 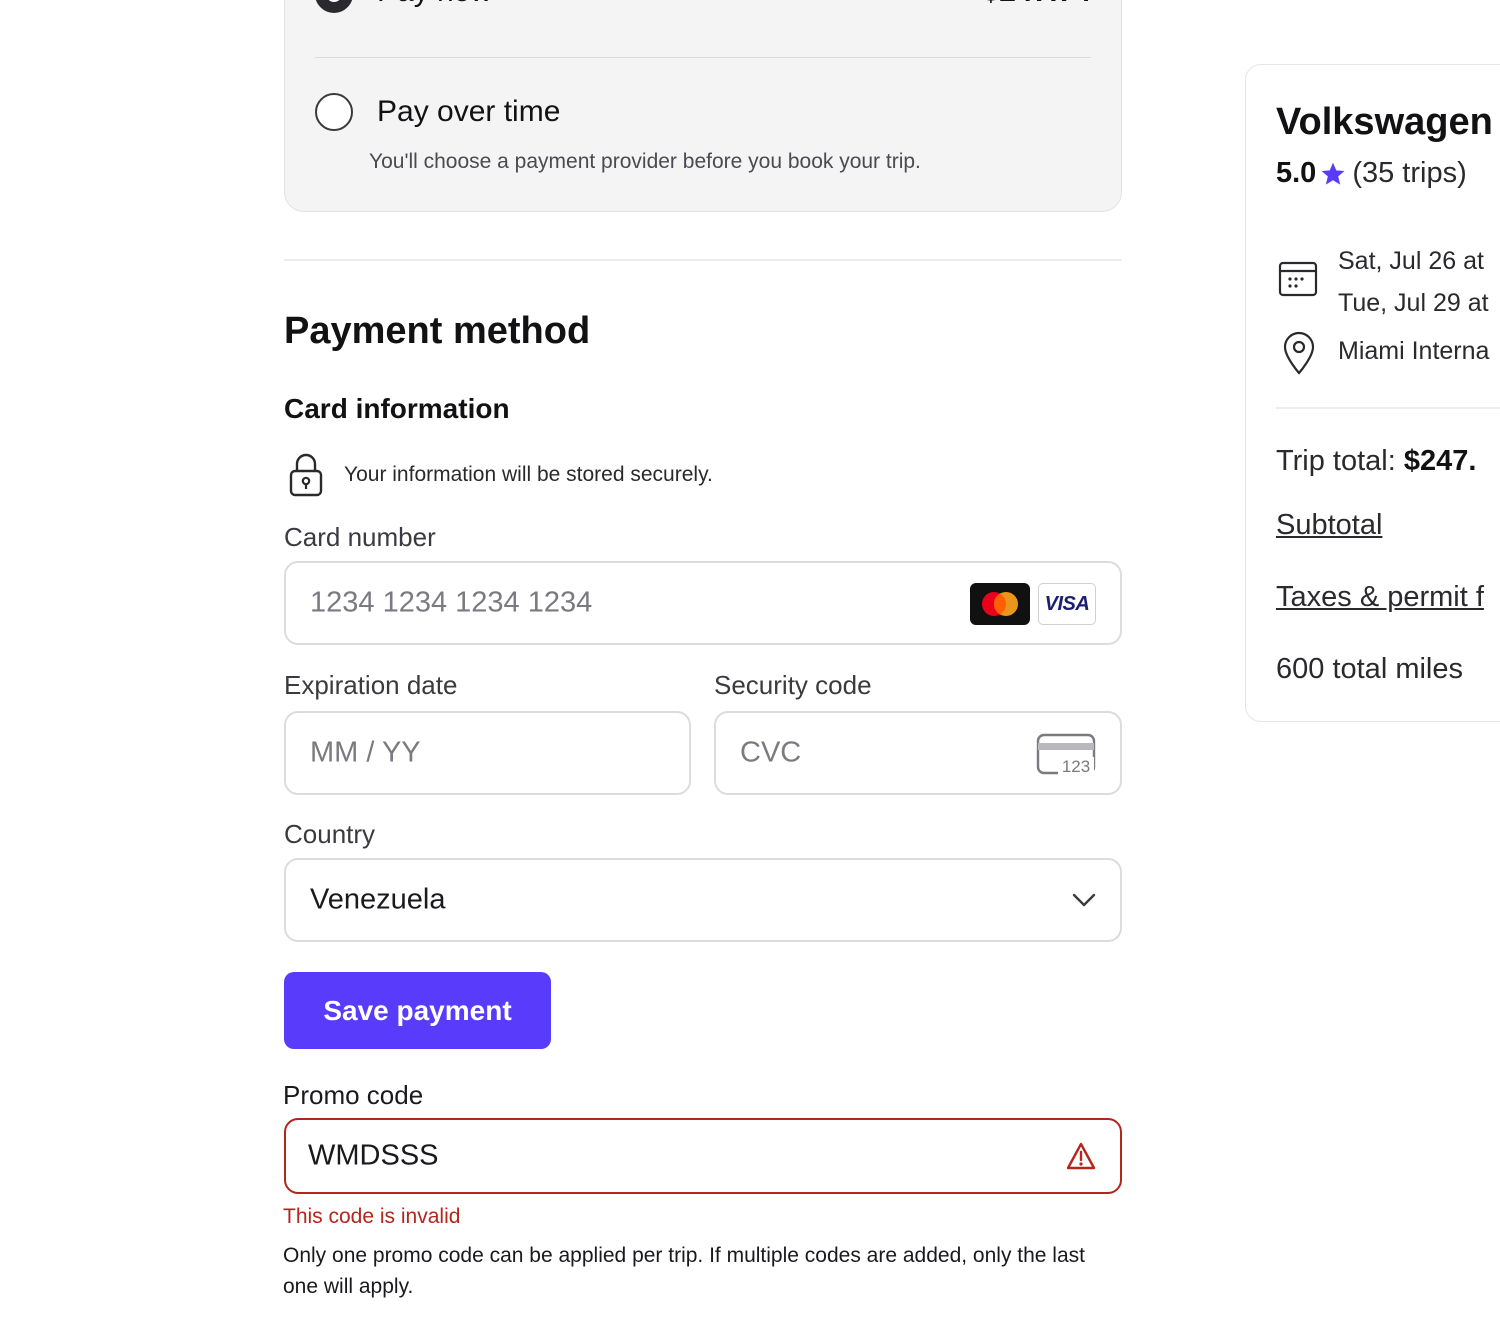 What do you see at coordinates (378, 899) in the screenshot?
I see `country-value: Venezuela` at bounding box center [378, 899].